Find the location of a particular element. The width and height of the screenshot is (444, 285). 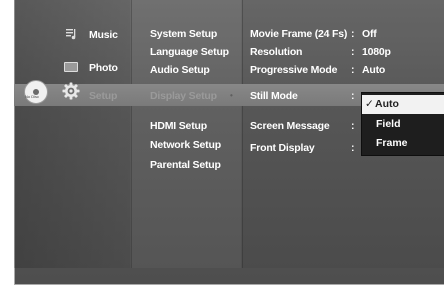

disc-icon is located at coordinates (36, 92).